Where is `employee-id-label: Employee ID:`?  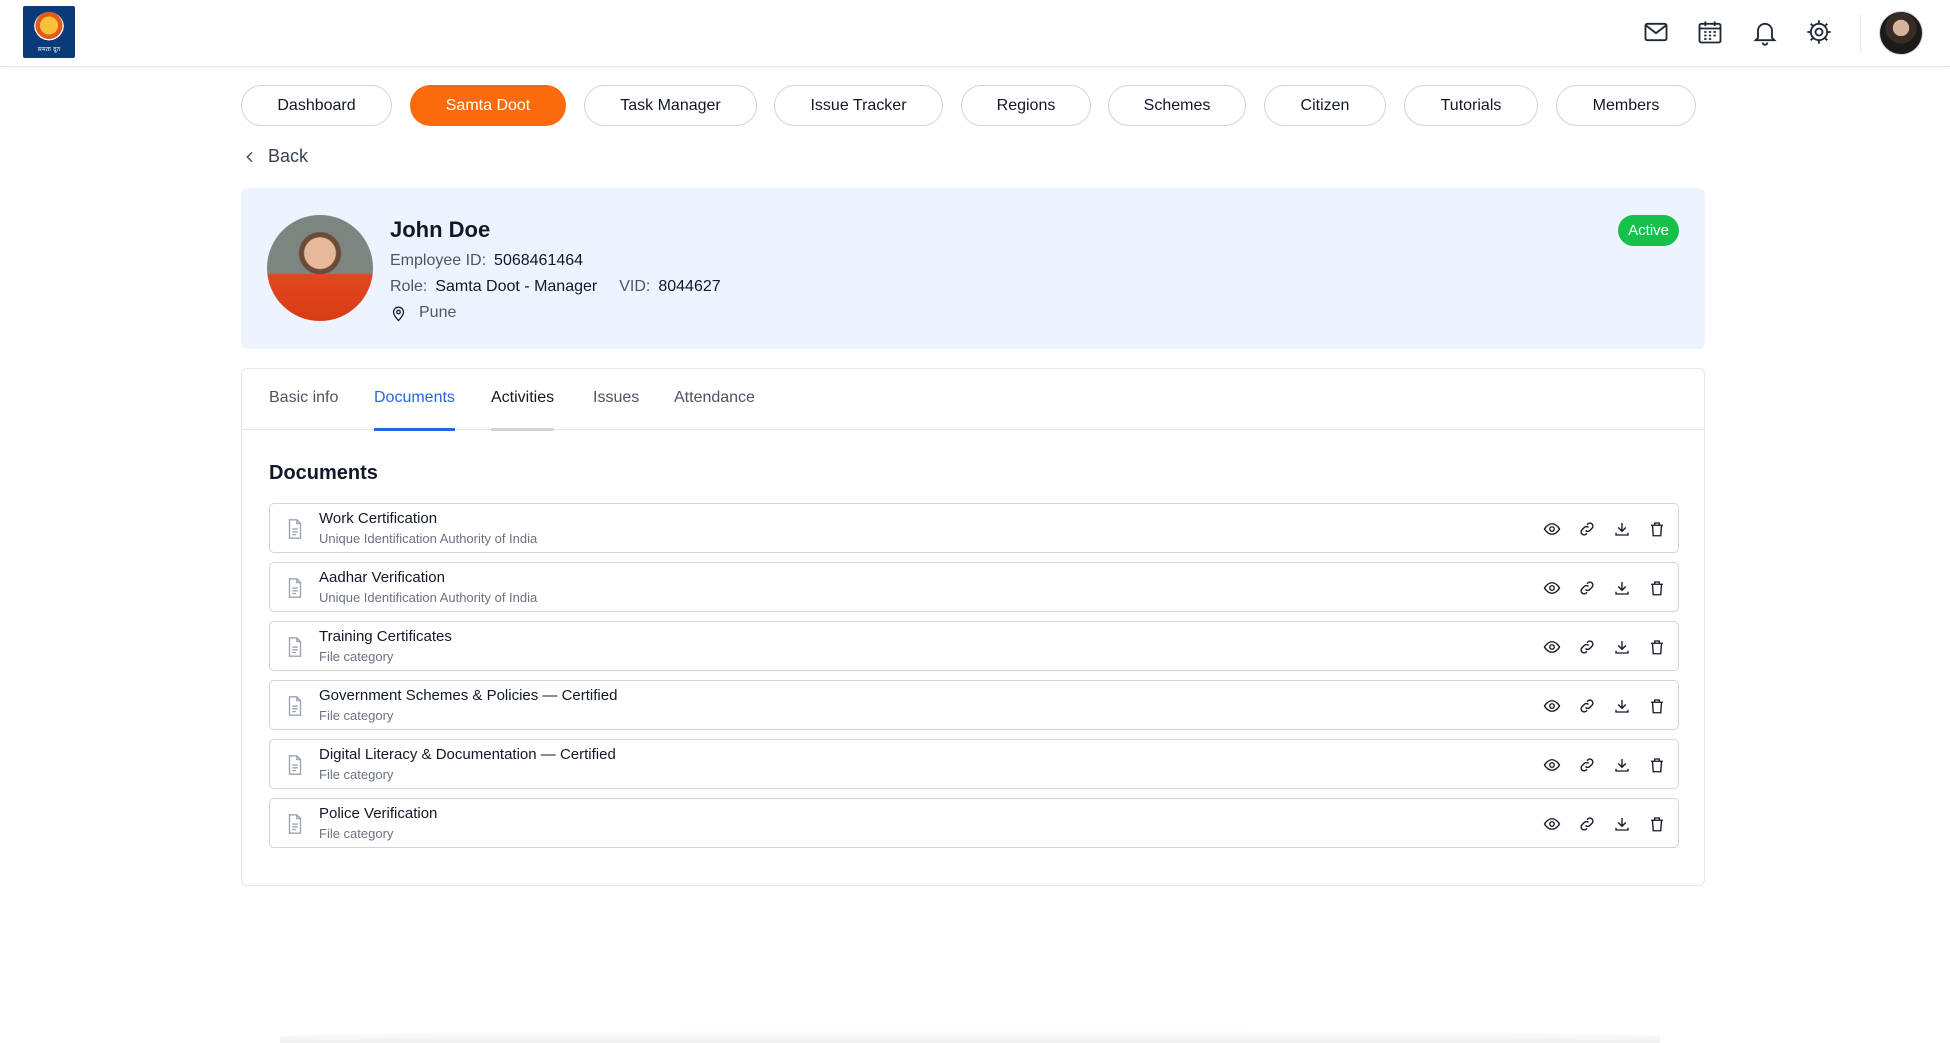 employee-id-label: Employee ID: is located at coordinates (438, 260).